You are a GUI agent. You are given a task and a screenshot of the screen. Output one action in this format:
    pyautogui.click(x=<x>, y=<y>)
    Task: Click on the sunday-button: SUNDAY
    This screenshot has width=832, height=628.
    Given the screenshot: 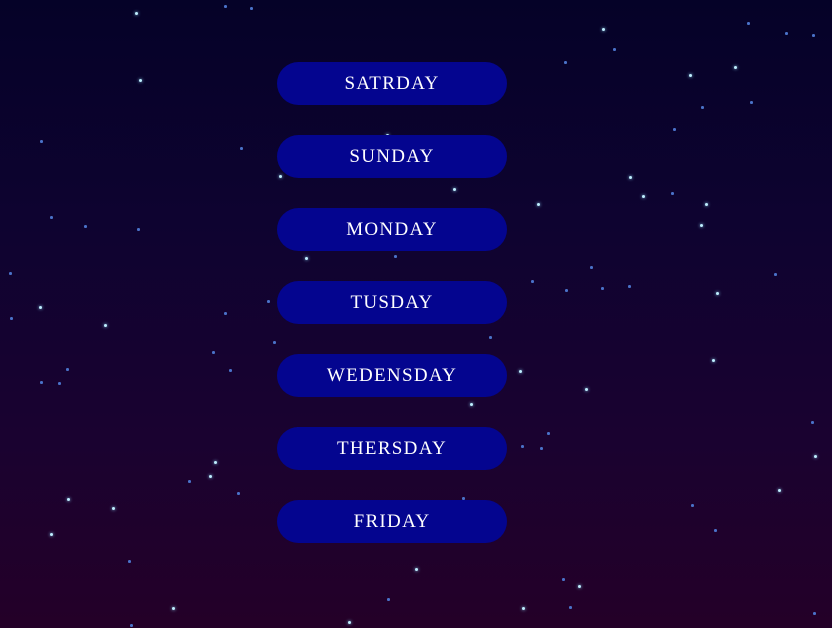 What is the action you would take?
    pyautogui.click(x=392, y=156)
    